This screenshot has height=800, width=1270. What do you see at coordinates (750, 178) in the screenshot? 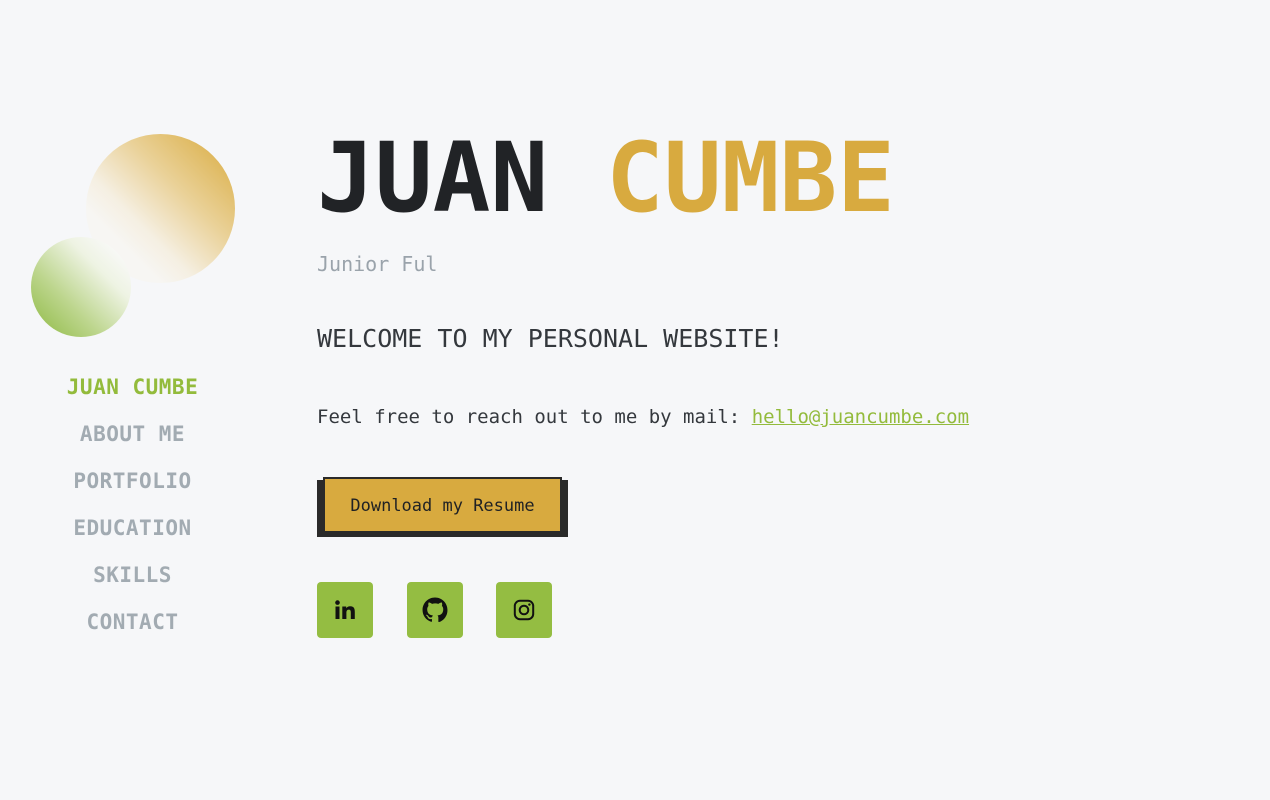
I see `hero-last-name: CUMBE` at bounding box center [750, 178].